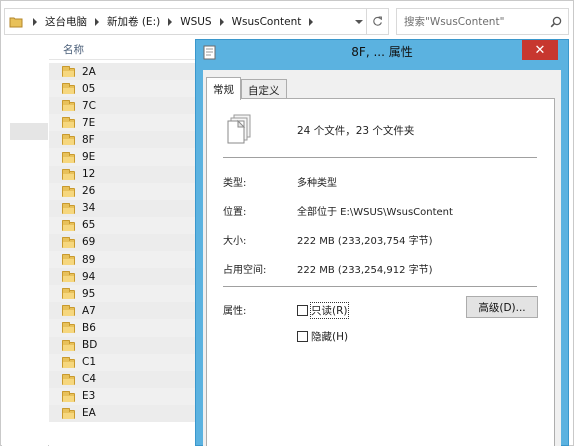 The image size is (574, 446). I want to click on tab-general: 常规, so click(223, 88).